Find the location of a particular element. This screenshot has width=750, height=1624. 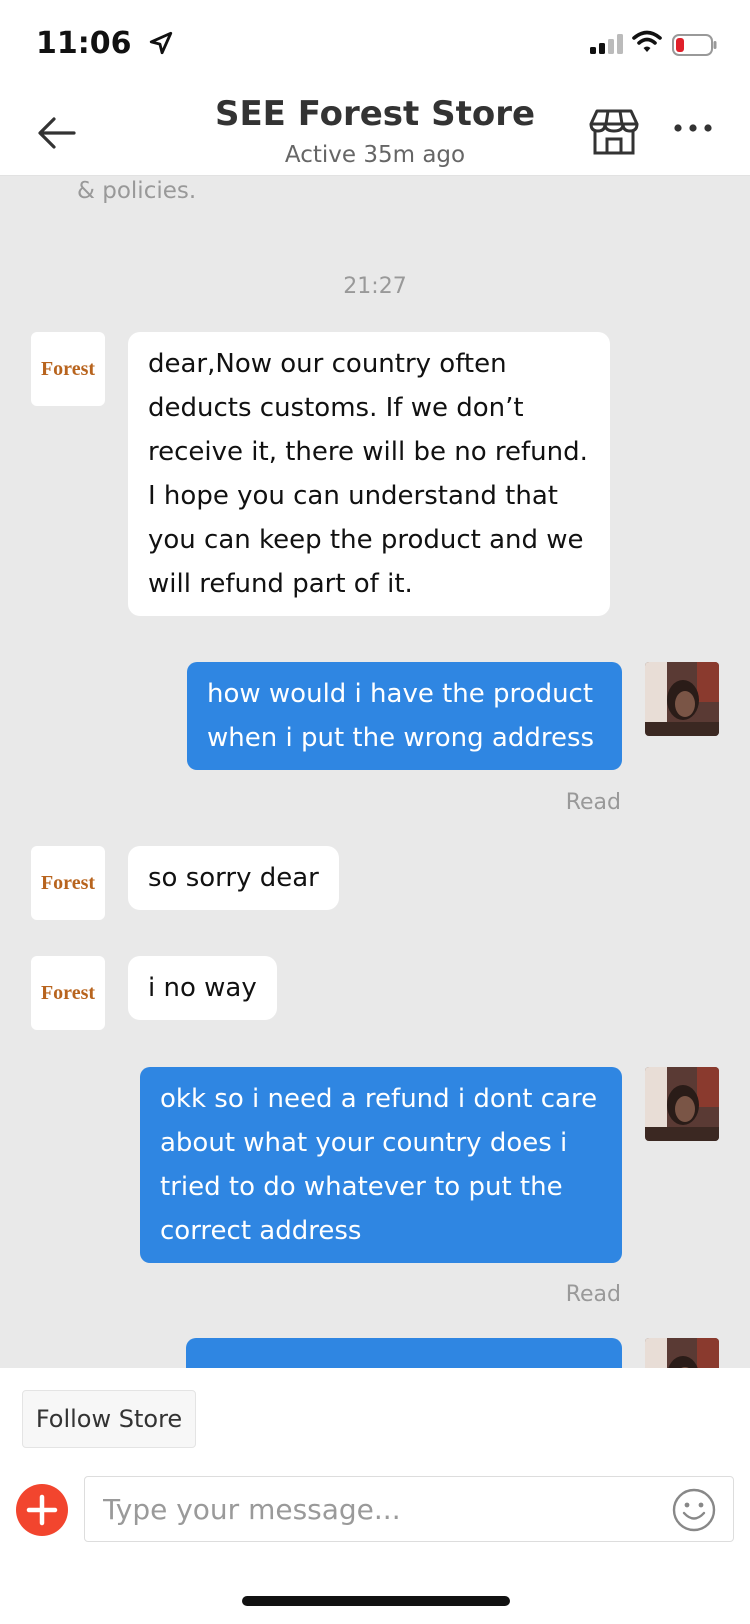

location-arrow-icon is located at coordinates (161, 45).